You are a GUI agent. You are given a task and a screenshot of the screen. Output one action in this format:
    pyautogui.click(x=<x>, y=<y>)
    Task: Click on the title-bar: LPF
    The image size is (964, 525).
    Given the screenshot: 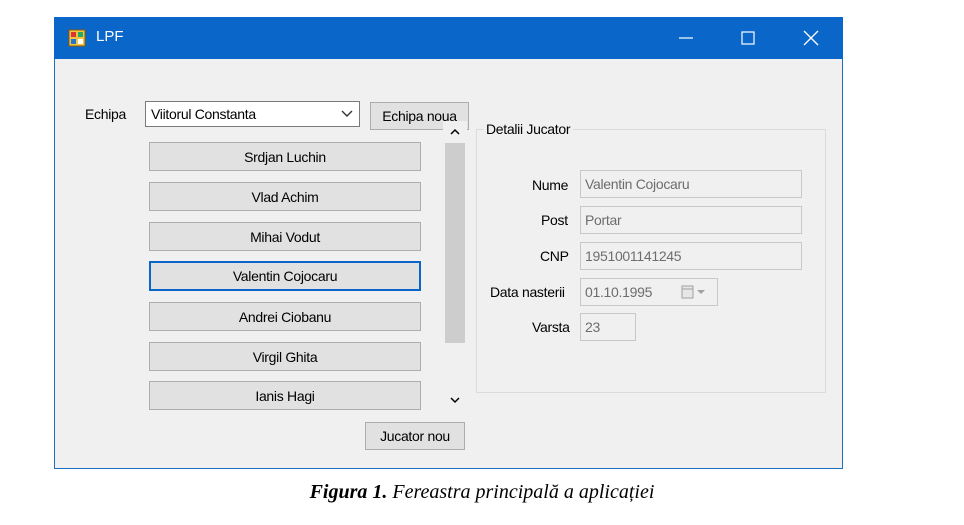 What is the action you would take?
    pyautogui.click(x=448, y=38)
    